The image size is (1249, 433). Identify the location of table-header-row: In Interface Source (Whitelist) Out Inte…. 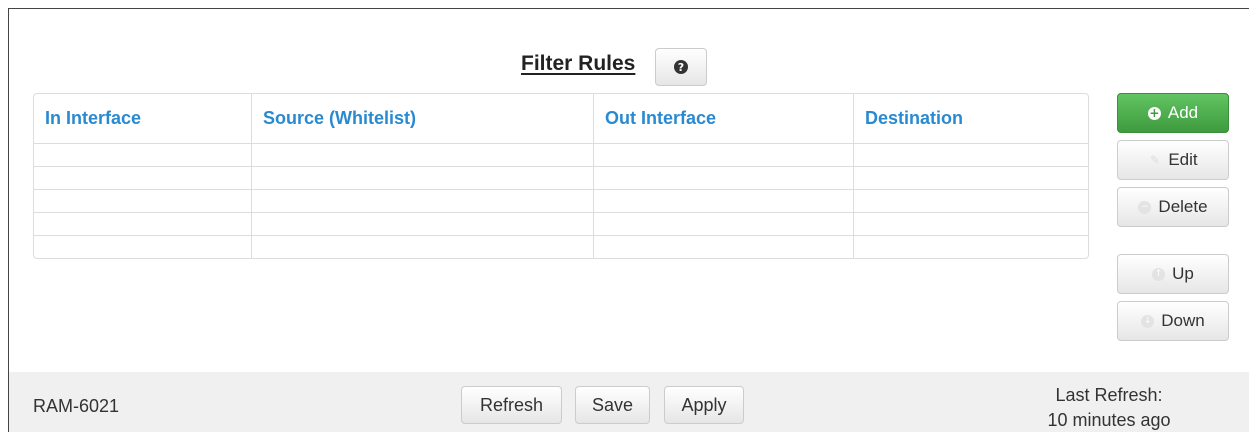
(561, 119).